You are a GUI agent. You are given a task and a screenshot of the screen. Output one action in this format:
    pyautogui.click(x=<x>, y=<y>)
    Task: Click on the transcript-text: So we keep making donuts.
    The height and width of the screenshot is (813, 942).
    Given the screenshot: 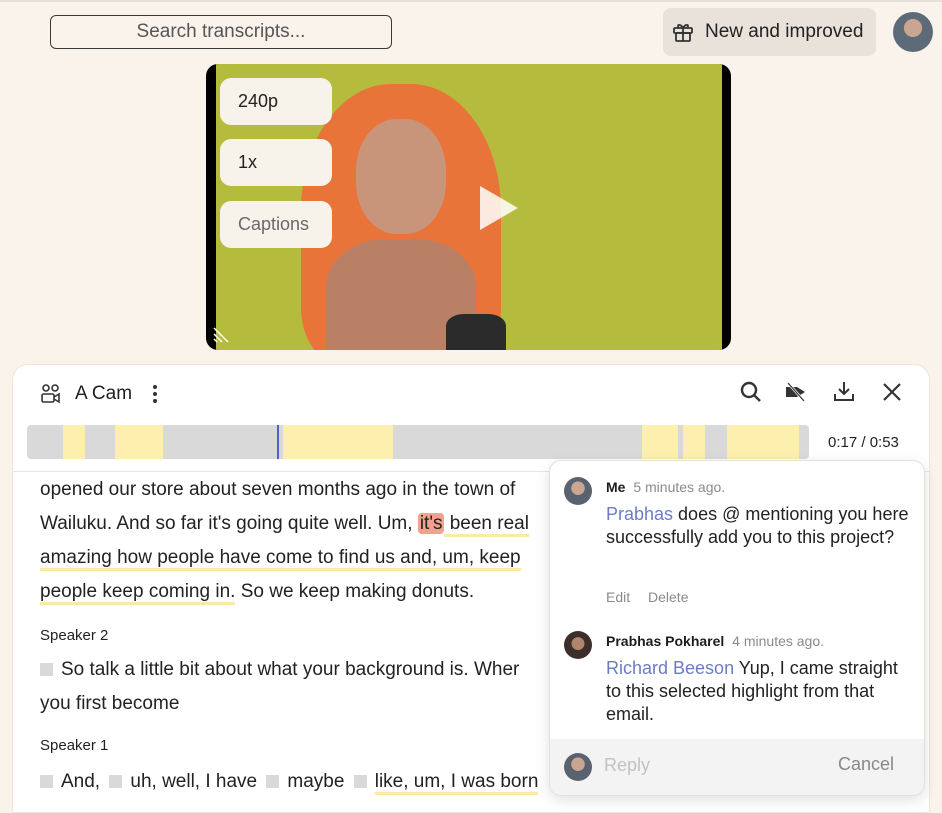 What is the action you would take?
    pyautogui.click(x=355, y=591)
    